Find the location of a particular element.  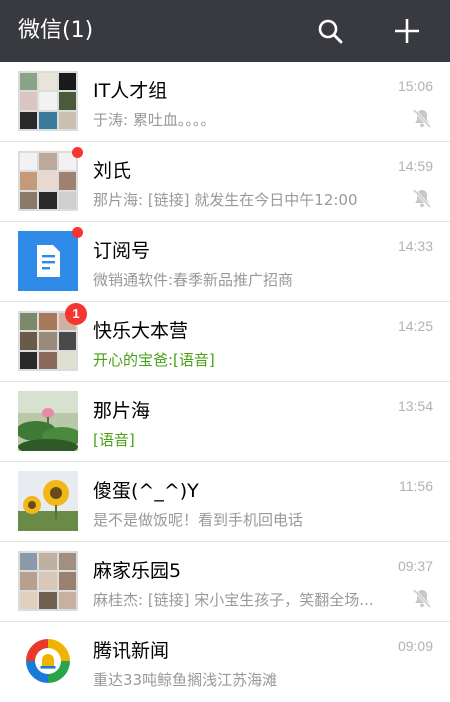

search-icon is located at coordinates (330, 31).